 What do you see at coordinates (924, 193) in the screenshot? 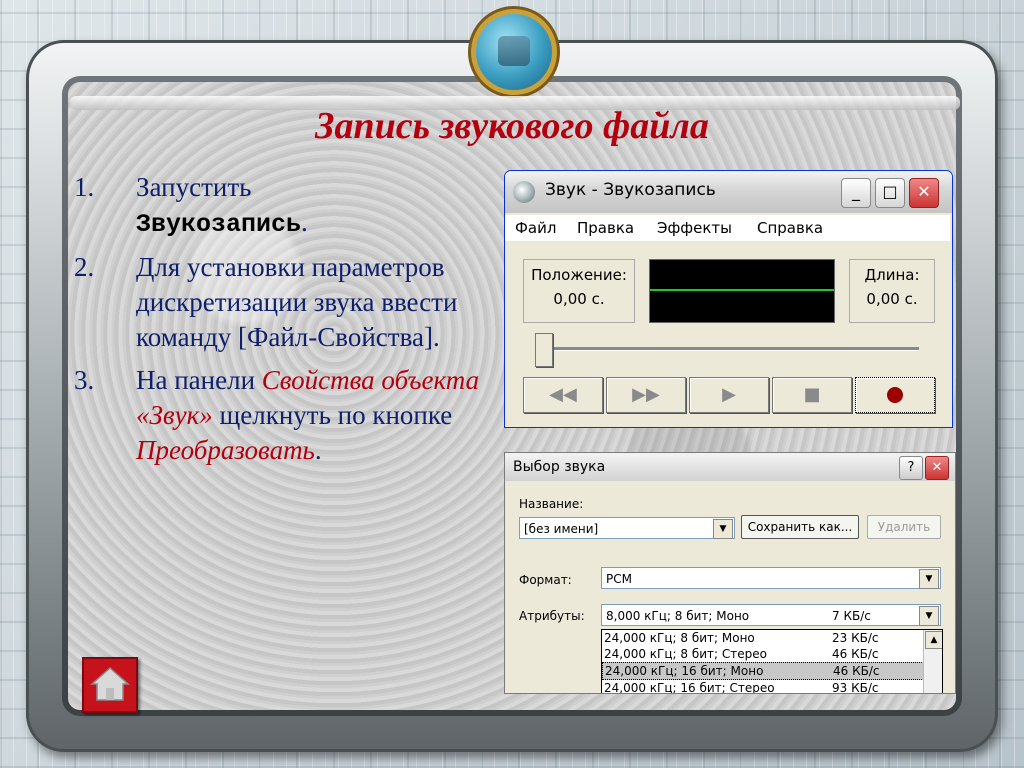
I see `close-button: ✕` at bounding box center [924, 193].